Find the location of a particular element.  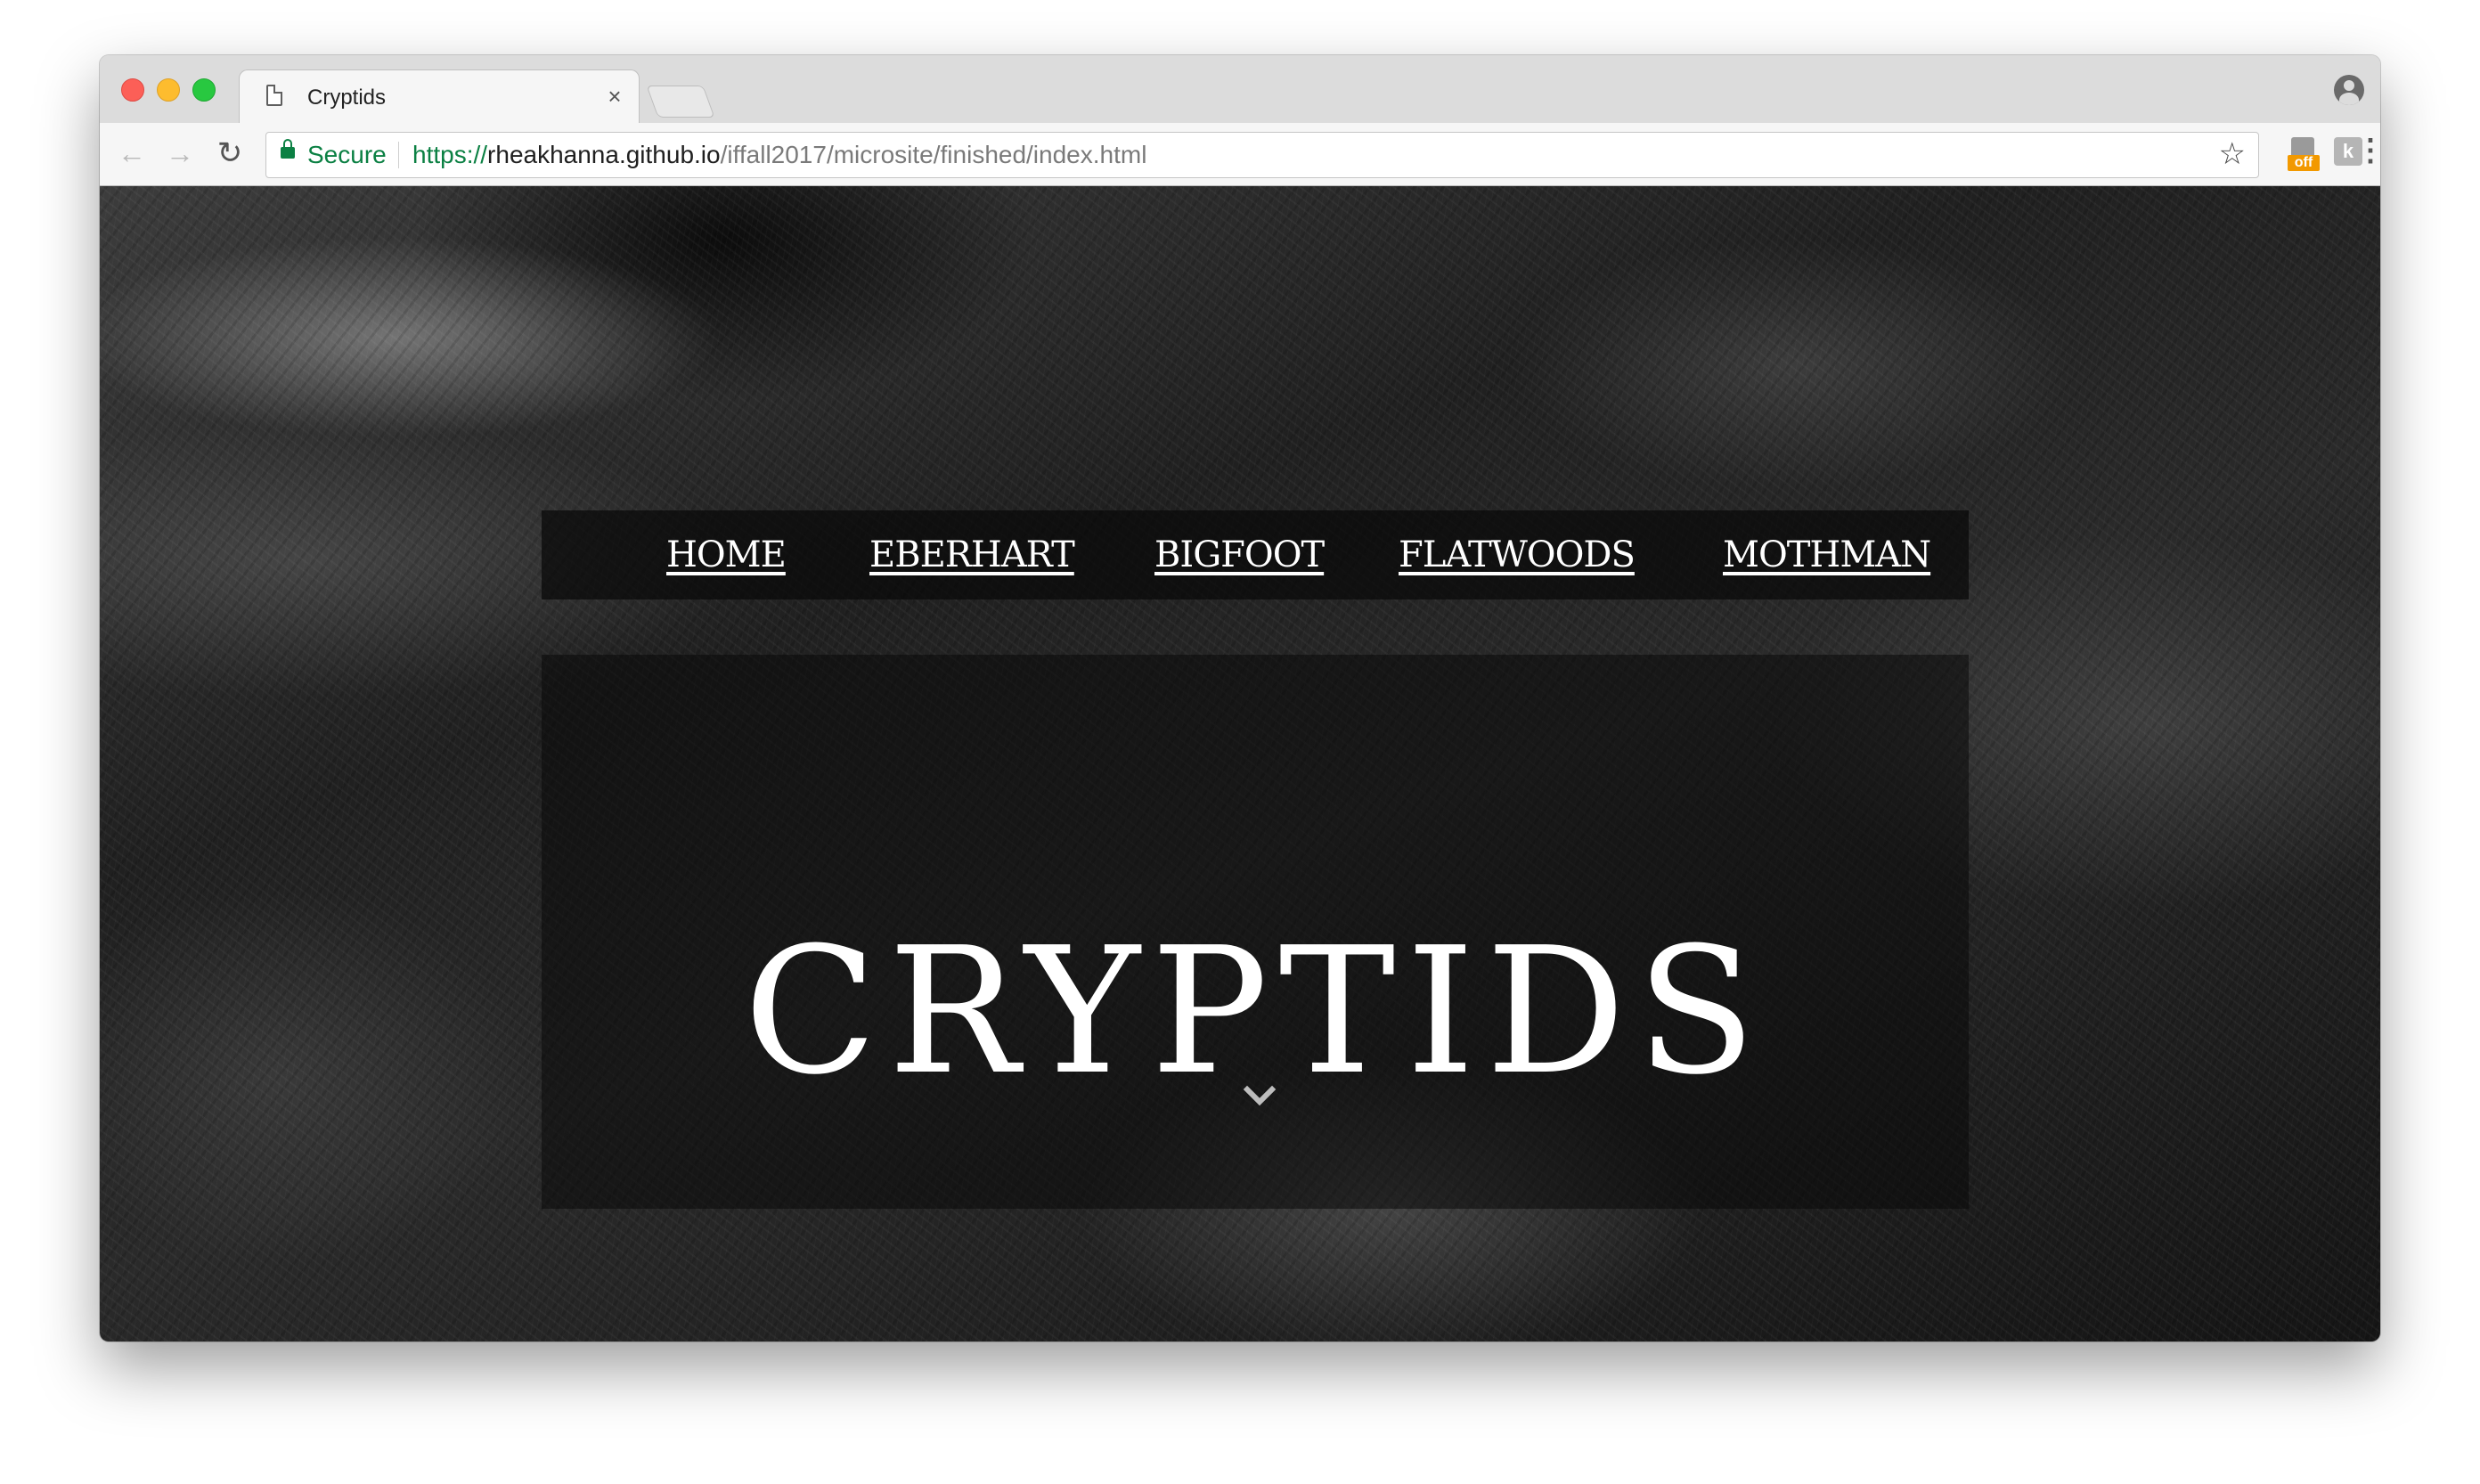

site-navbar: HOME EBERHART BIGFOOT FLATWOODS MOTHMAN is located at coordinates (1255, 555).